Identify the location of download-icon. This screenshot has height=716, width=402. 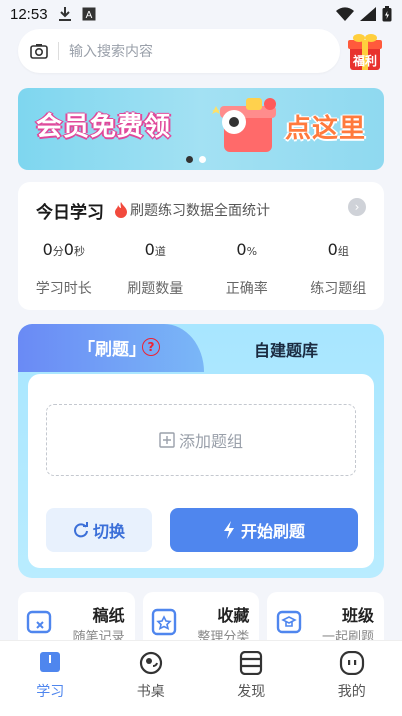
(64, 14).